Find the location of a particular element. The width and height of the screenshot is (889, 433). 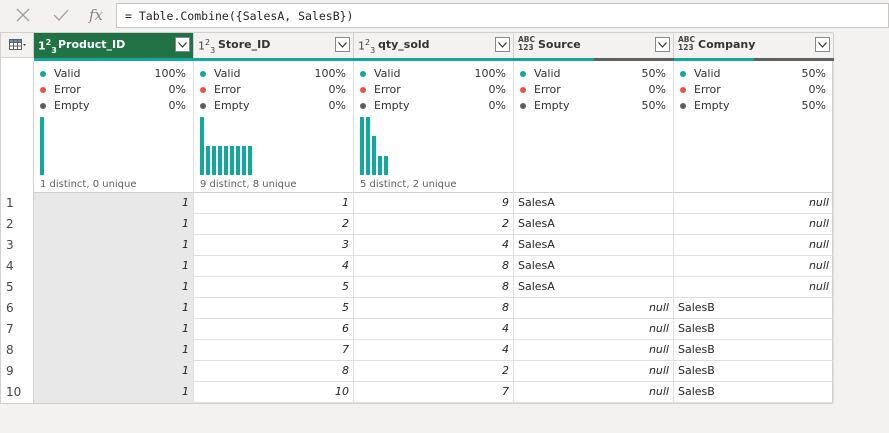

column-header-source: ABC 123 Source is located at coordinates (594, 45).